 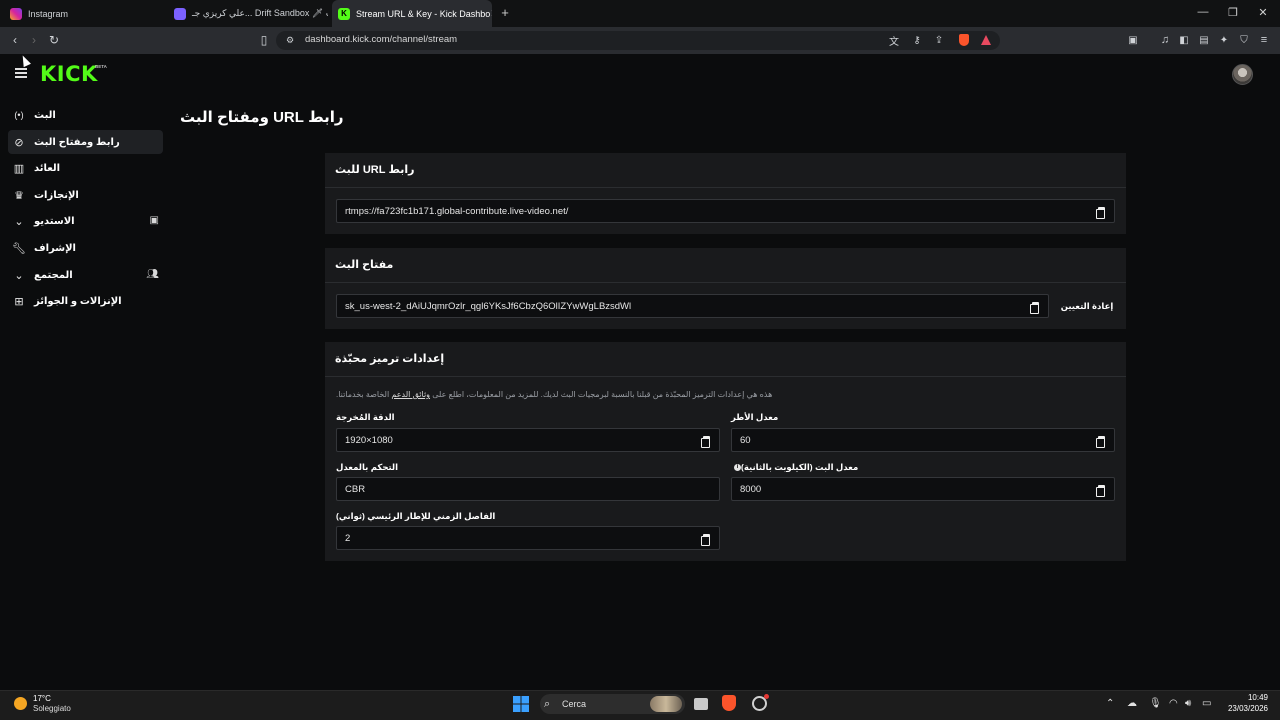 What do you see at coordinates (367, 467) in the screenshot?
I see `rate-control-label: التحكم بالمعدل` at bounding box center [367, 467].